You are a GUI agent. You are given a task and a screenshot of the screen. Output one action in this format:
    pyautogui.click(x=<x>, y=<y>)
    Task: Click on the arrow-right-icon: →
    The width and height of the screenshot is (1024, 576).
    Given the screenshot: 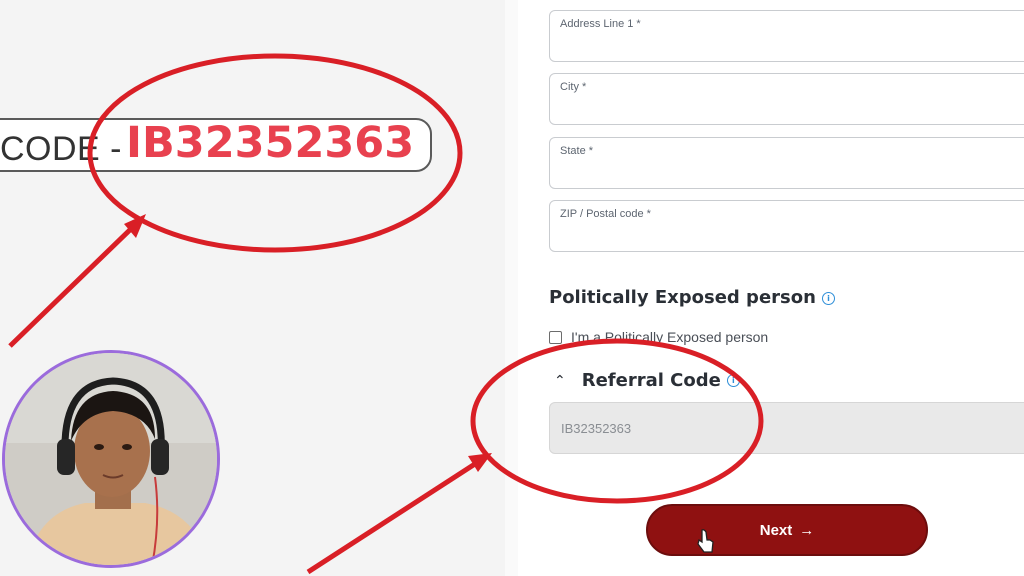 What is the action you would take?
    pyautogui.click(x=807, y=530)
    